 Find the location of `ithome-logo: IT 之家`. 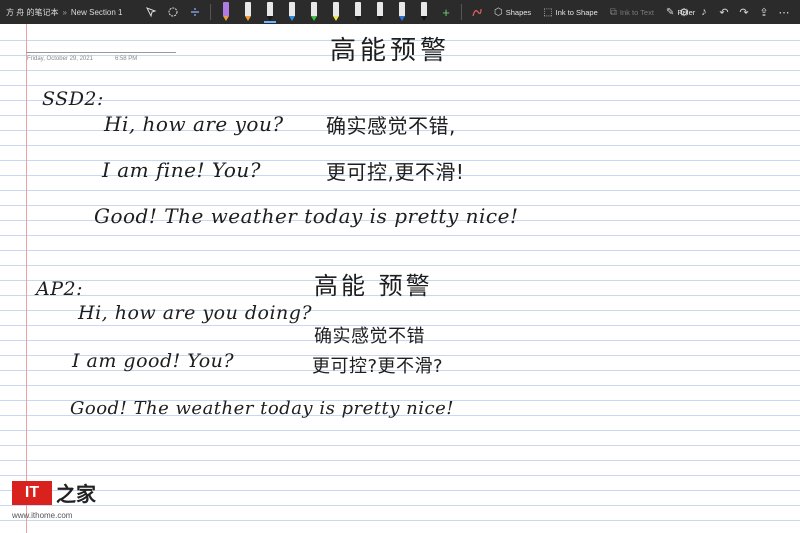

ithome-logo: IT 之家 is located at coordinates (54, 492).